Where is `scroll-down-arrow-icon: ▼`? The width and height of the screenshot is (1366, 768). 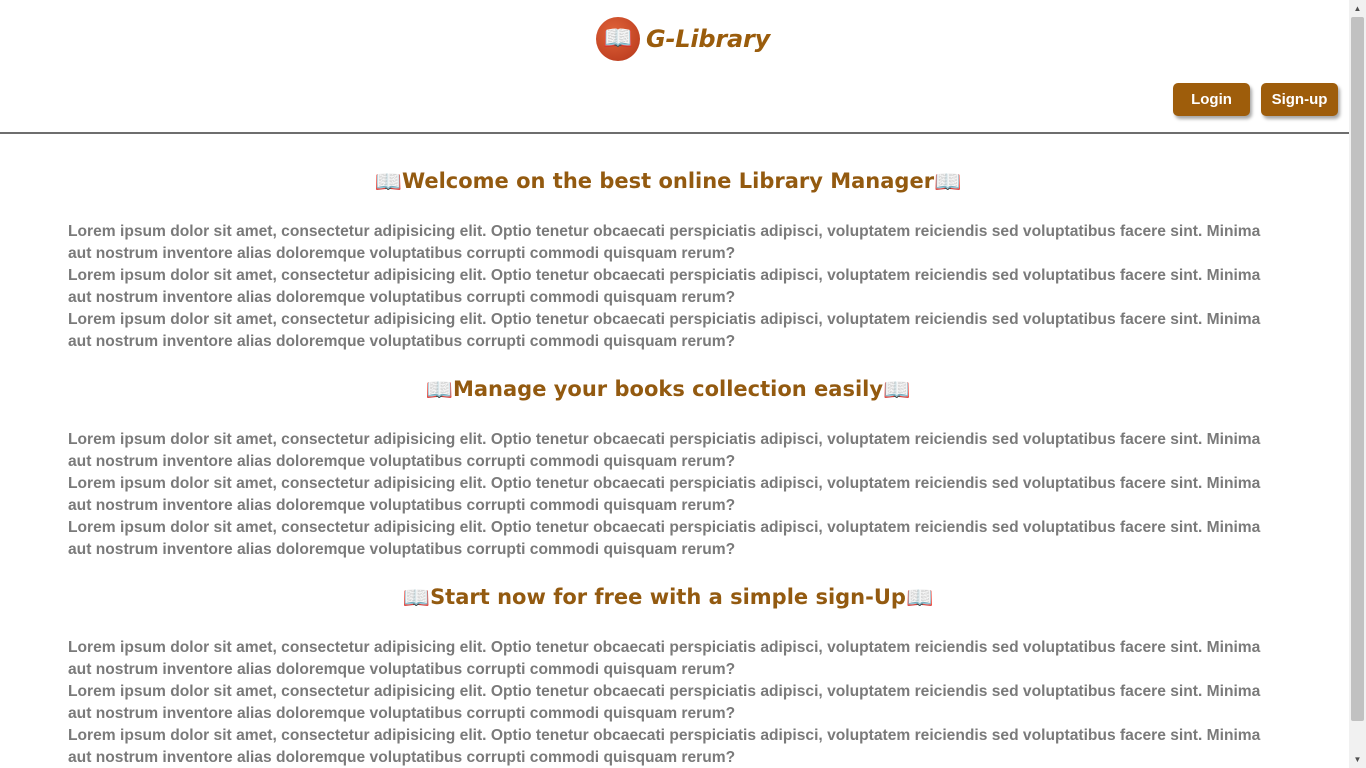 scroll-down-arrow-icon: ▼ is located at coordinates (1357, 759).